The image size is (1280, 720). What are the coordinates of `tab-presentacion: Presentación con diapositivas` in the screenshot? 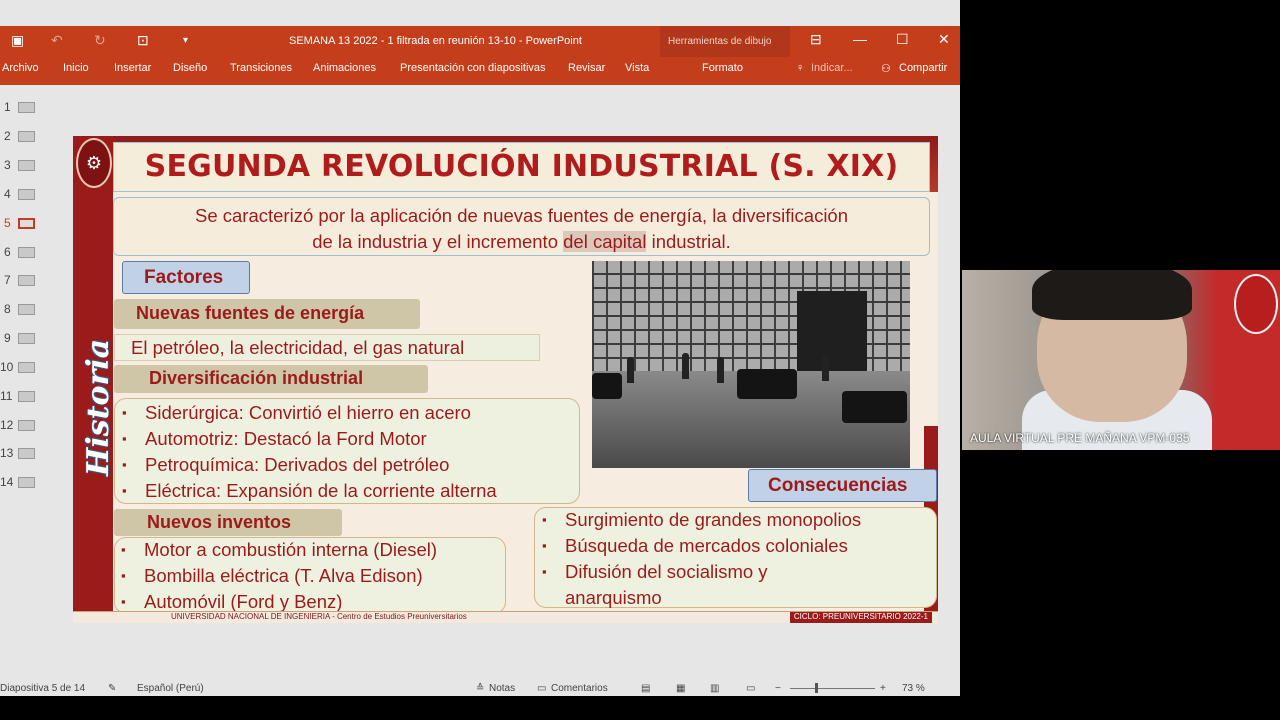 It's located at (473, 68).